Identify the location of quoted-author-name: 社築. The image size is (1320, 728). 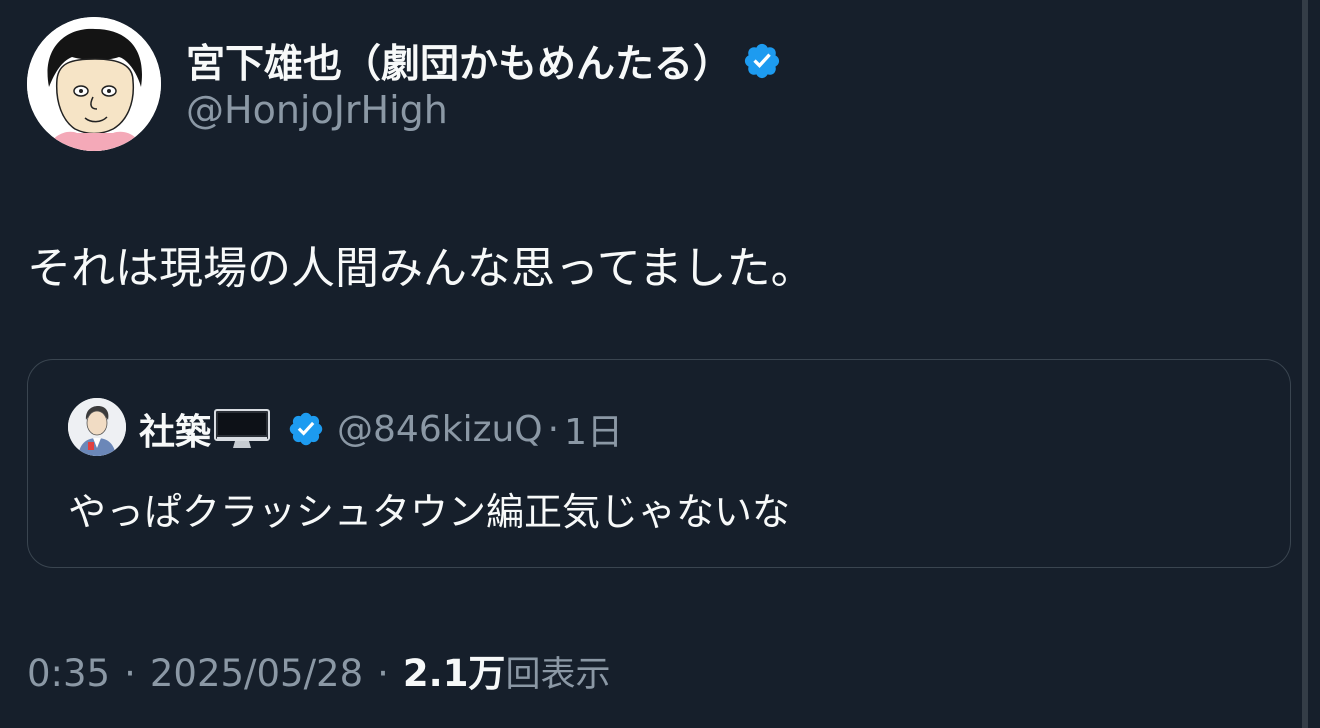
(175, 429).